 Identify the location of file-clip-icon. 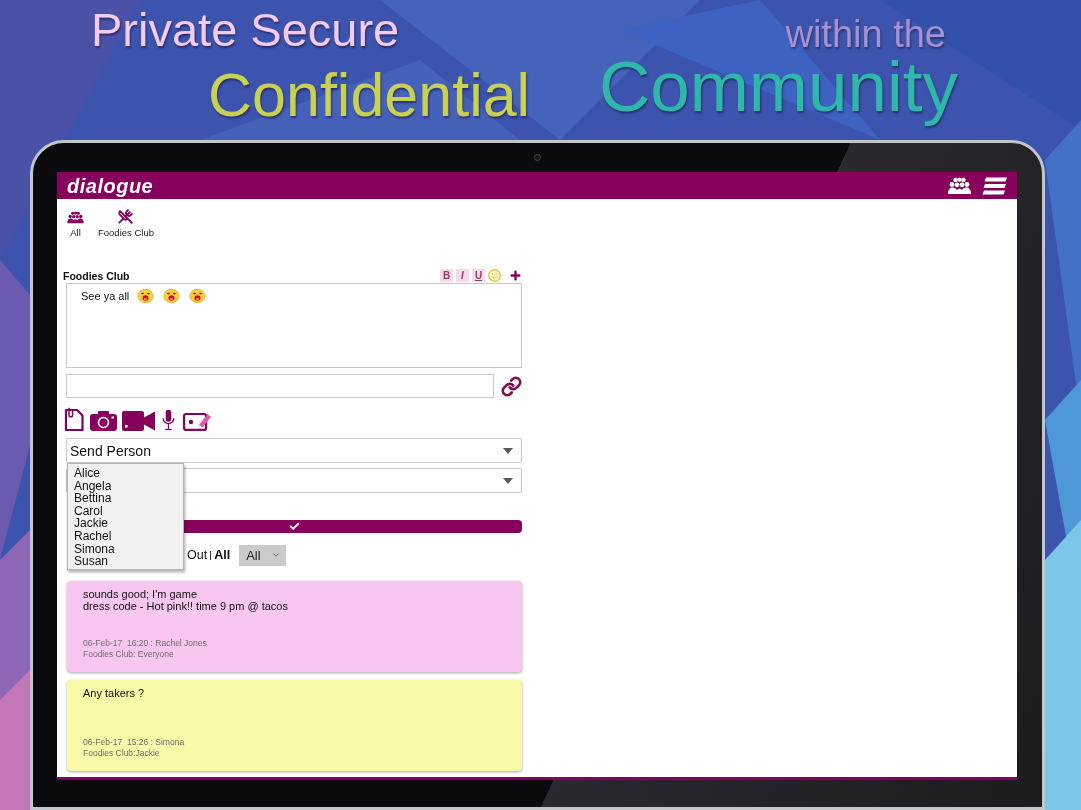
(74, 419).